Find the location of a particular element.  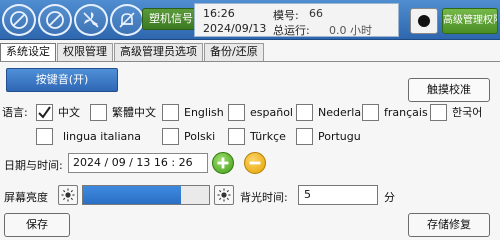

language-option-label: 中文 is located at coordinates (69, 112).